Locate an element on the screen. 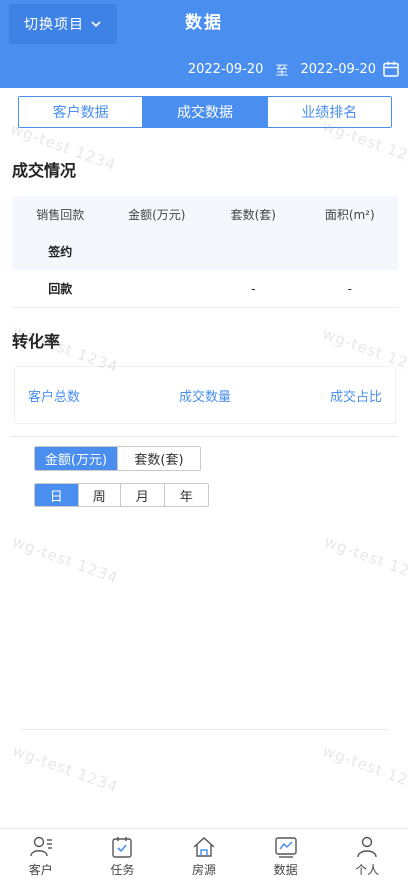 The height and width of the screenshot is (883, 408). deal-section-title: 成交情况 is located at coordinates (44, 170).